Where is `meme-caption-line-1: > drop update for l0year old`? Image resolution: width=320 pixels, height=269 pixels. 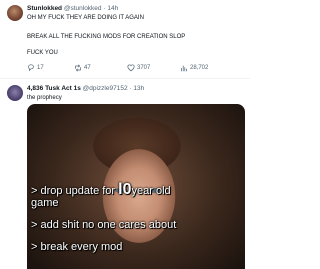
meme-caption-line-1: > drop update for l0year old is located at coordinates (101, 189).